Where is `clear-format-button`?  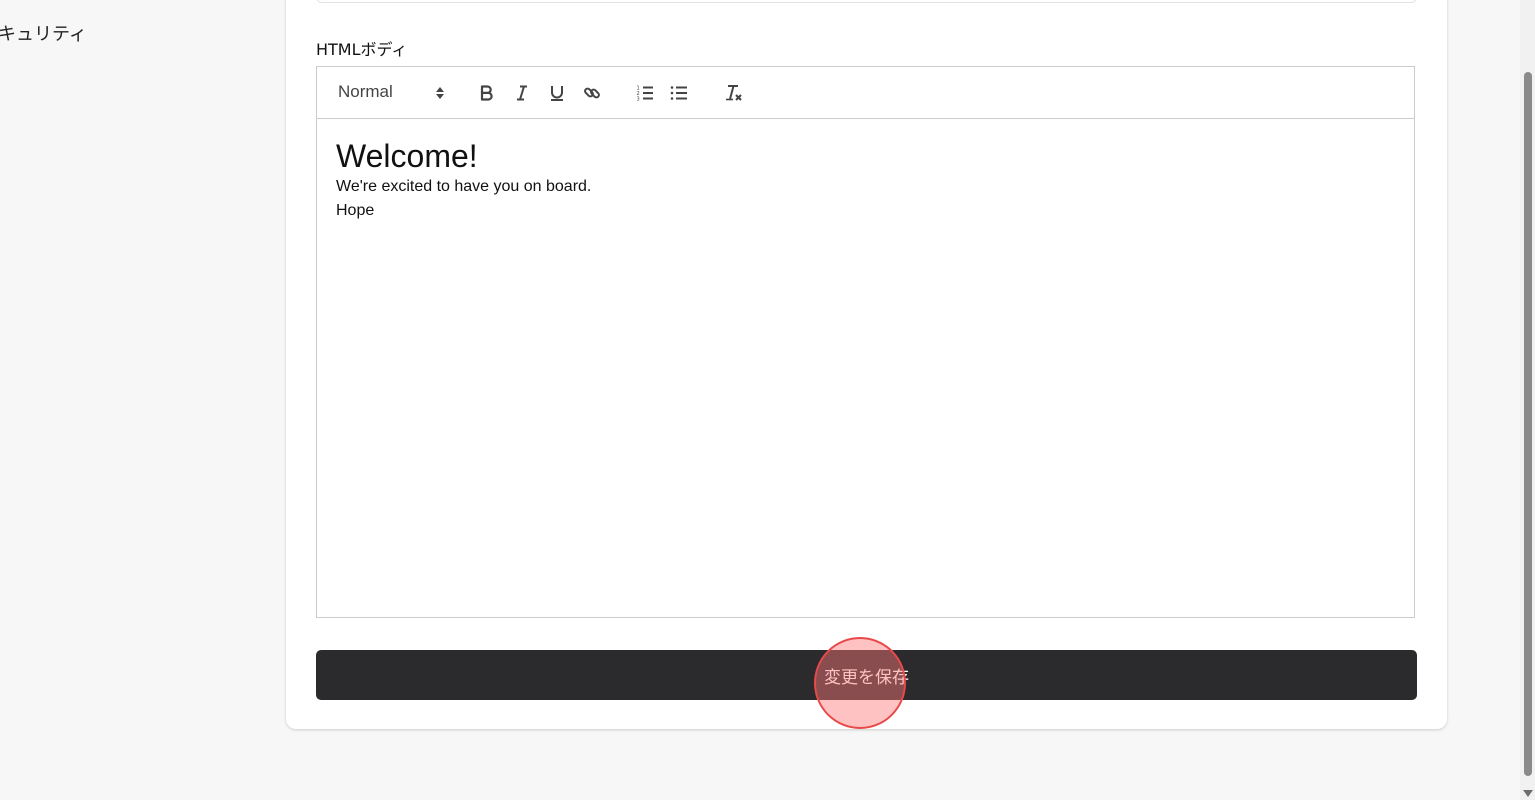 clear-format-button is located at coordinates (734, 93).